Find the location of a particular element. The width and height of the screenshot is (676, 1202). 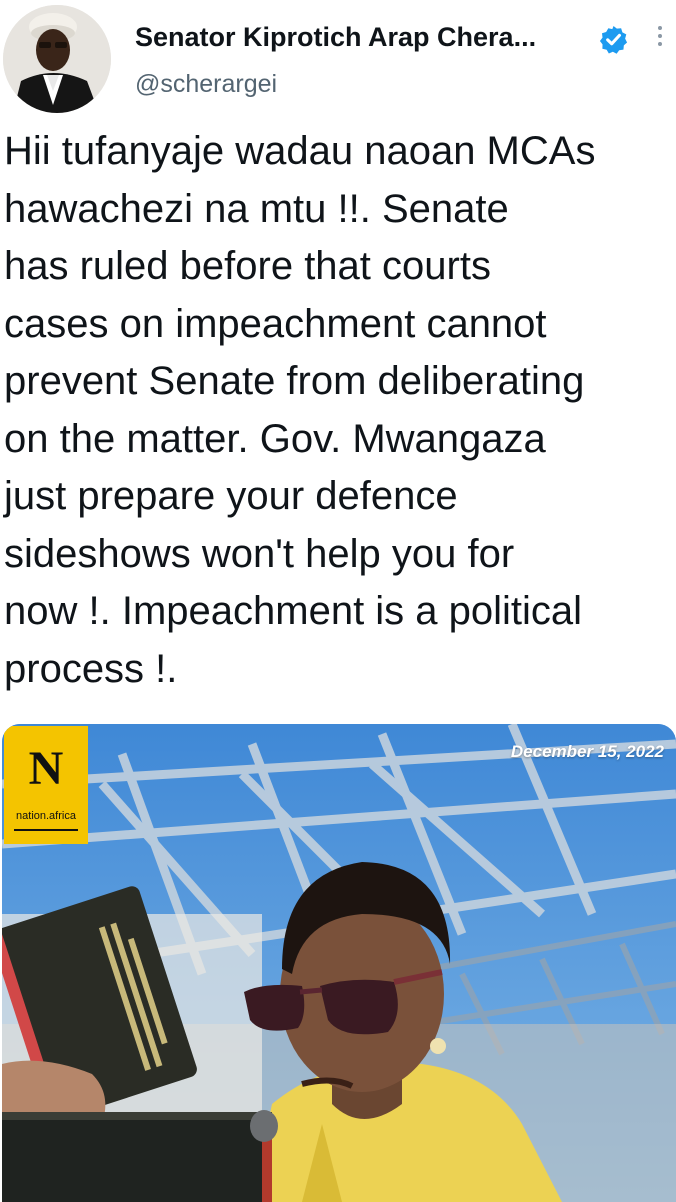

avatar-image is located at coordinates (57, 59).